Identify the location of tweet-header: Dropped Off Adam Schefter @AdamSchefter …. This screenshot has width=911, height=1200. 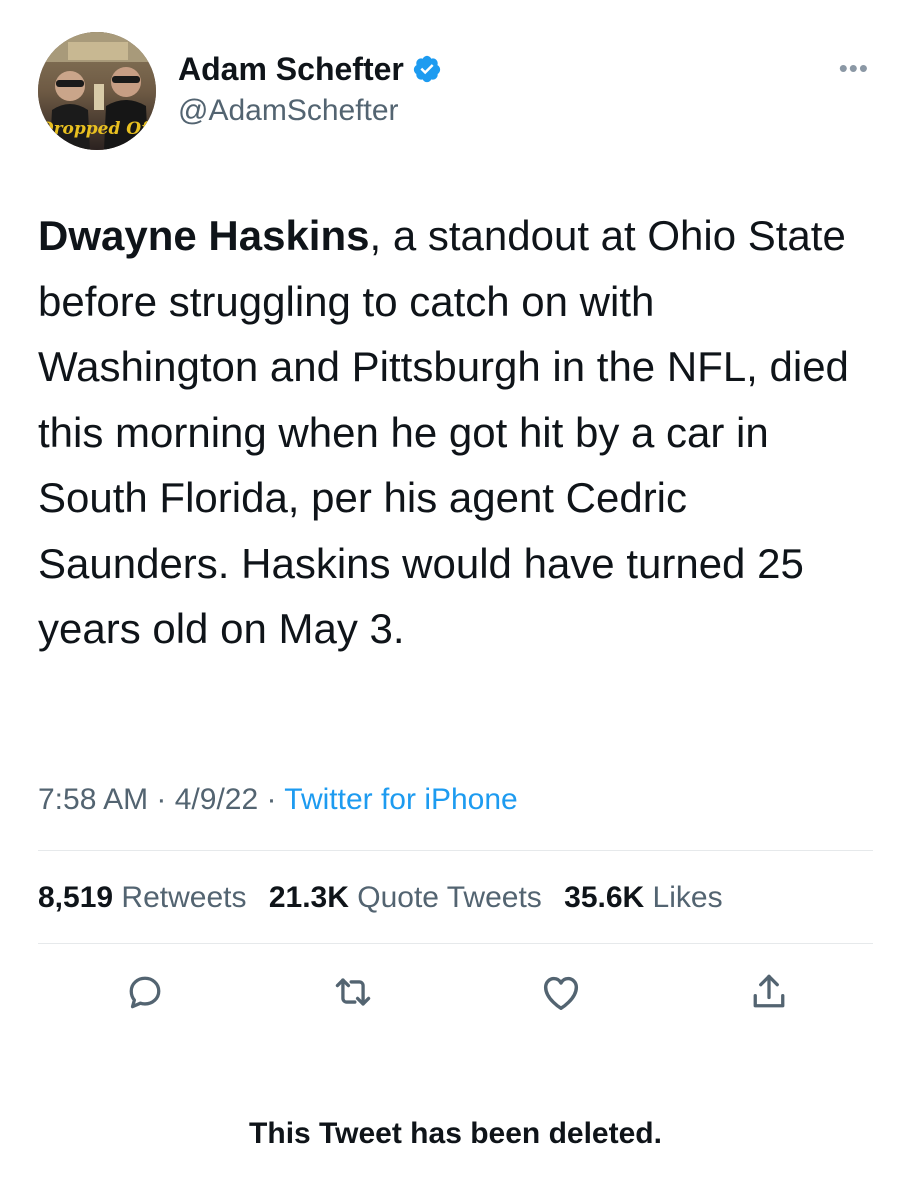
(455, 92).